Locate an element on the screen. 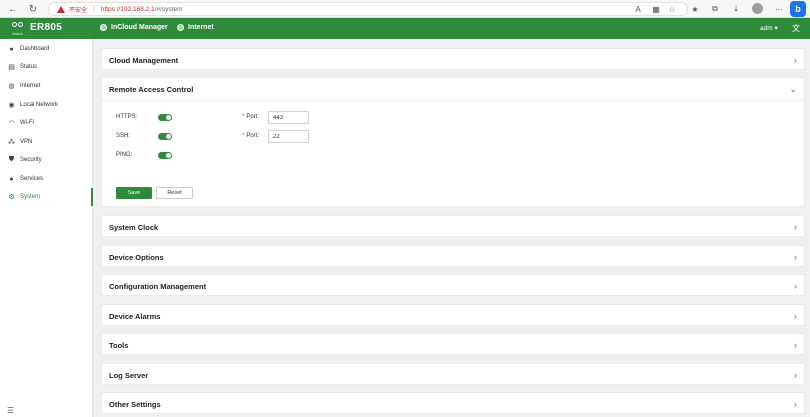 This screenshot has height=417, width=810. favorite-add-icon: ☆ is located at coordinates (672, 9).